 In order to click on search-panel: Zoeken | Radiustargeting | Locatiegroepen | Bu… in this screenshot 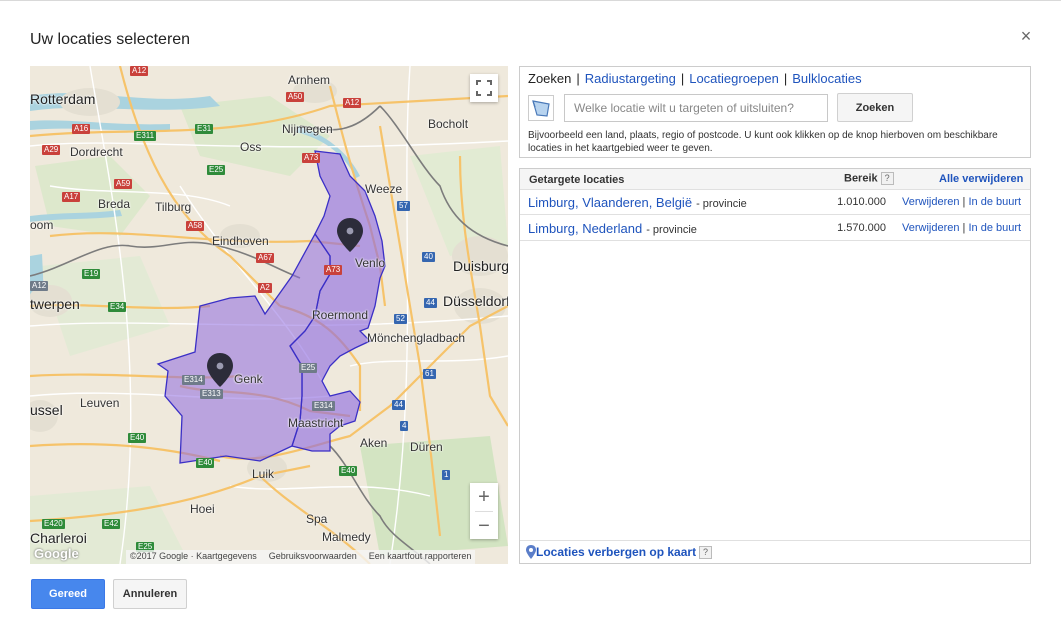, I will do `click(775, 112)`.